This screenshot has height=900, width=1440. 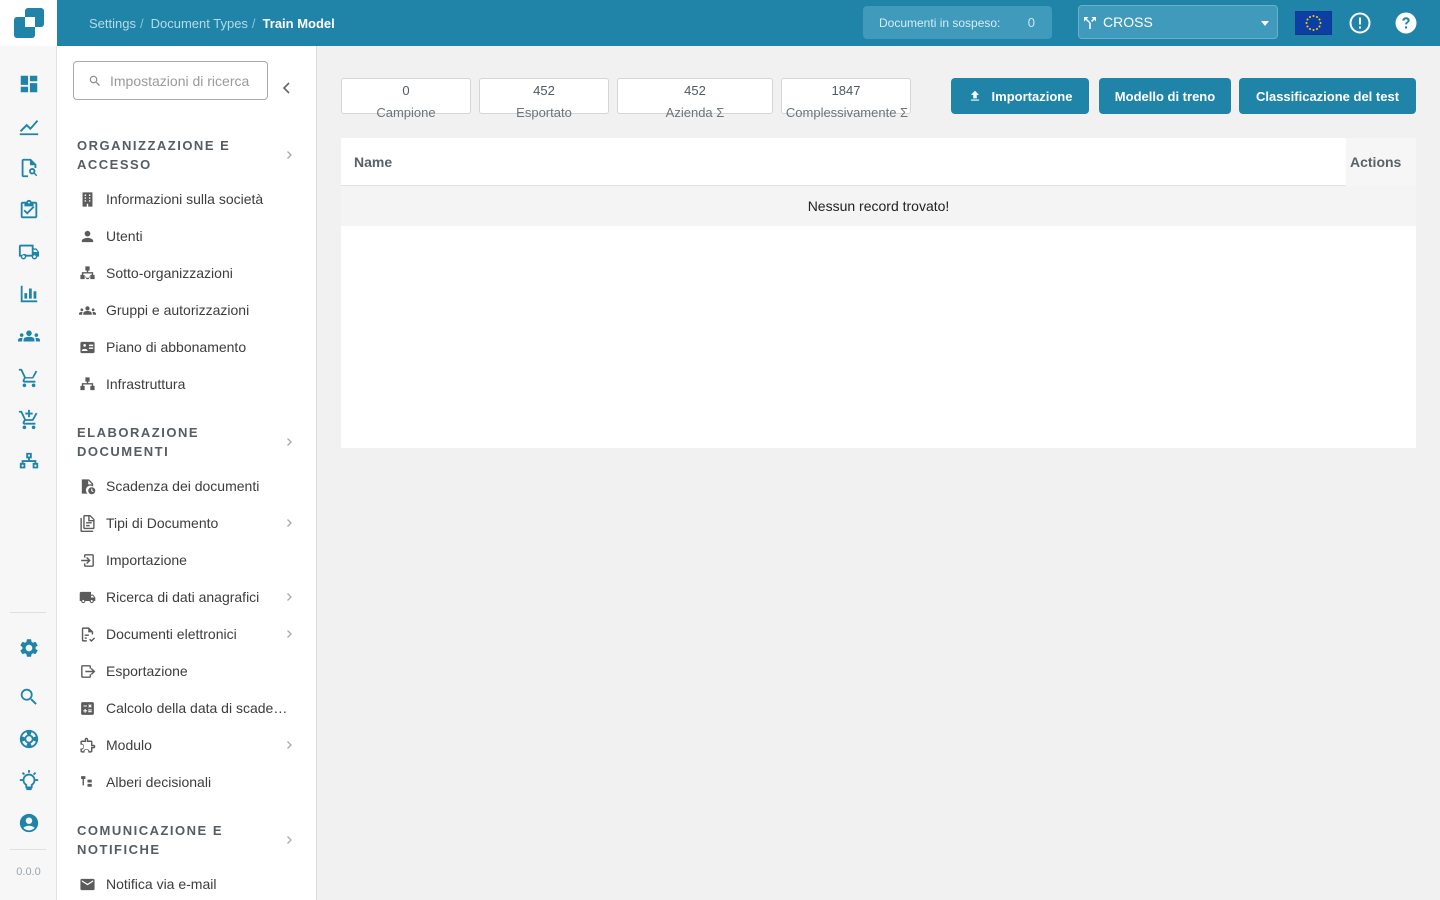 I want to click on eu-stars, so click(x=1313, y=23).